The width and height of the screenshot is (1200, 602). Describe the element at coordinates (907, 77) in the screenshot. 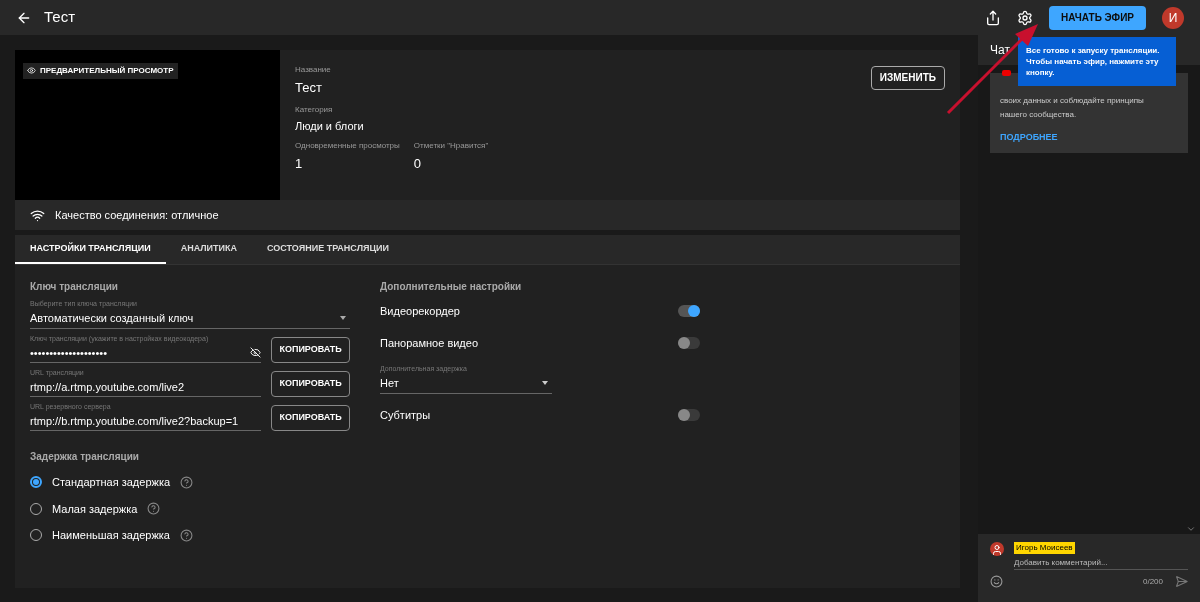

I see `edit-button: ИЗМЕНИТЬ` at that location.